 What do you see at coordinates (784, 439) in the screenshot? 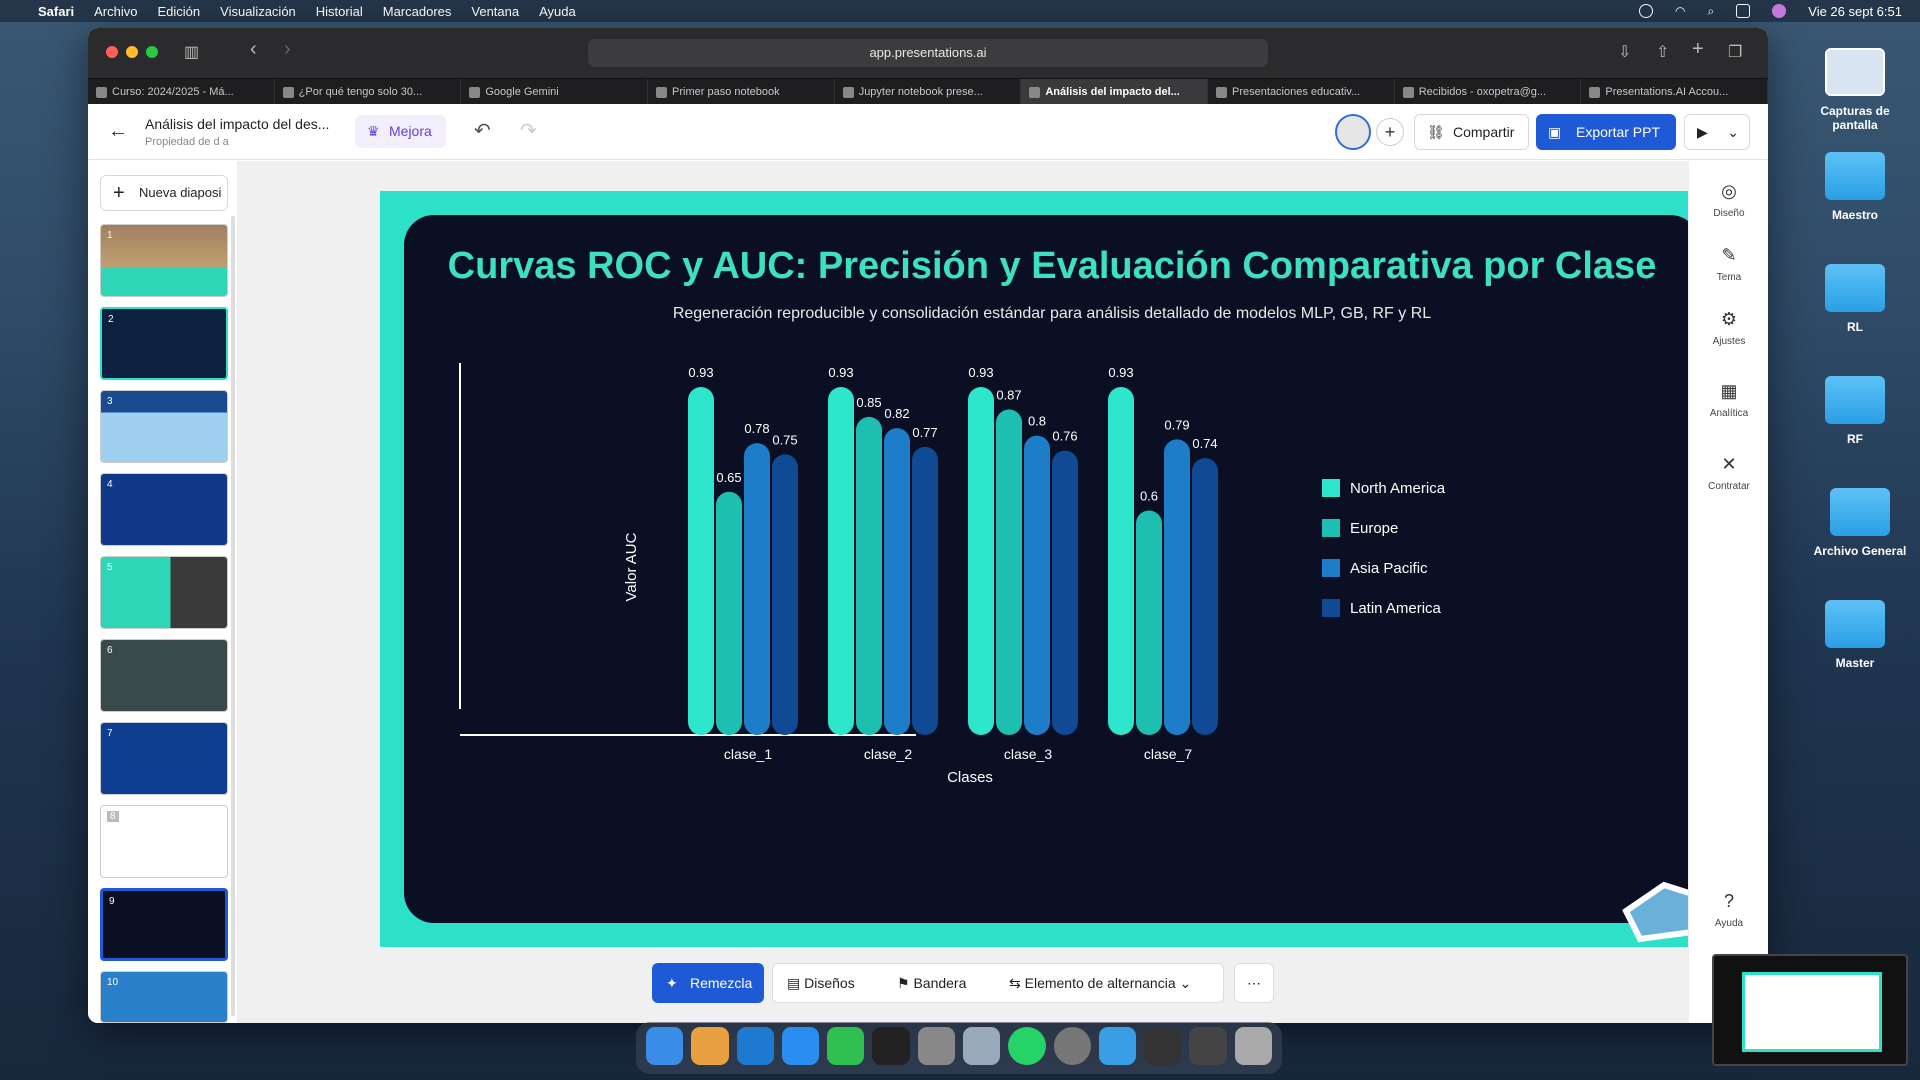
I see `data-label: 0.75` at bounding box center [784, 439].